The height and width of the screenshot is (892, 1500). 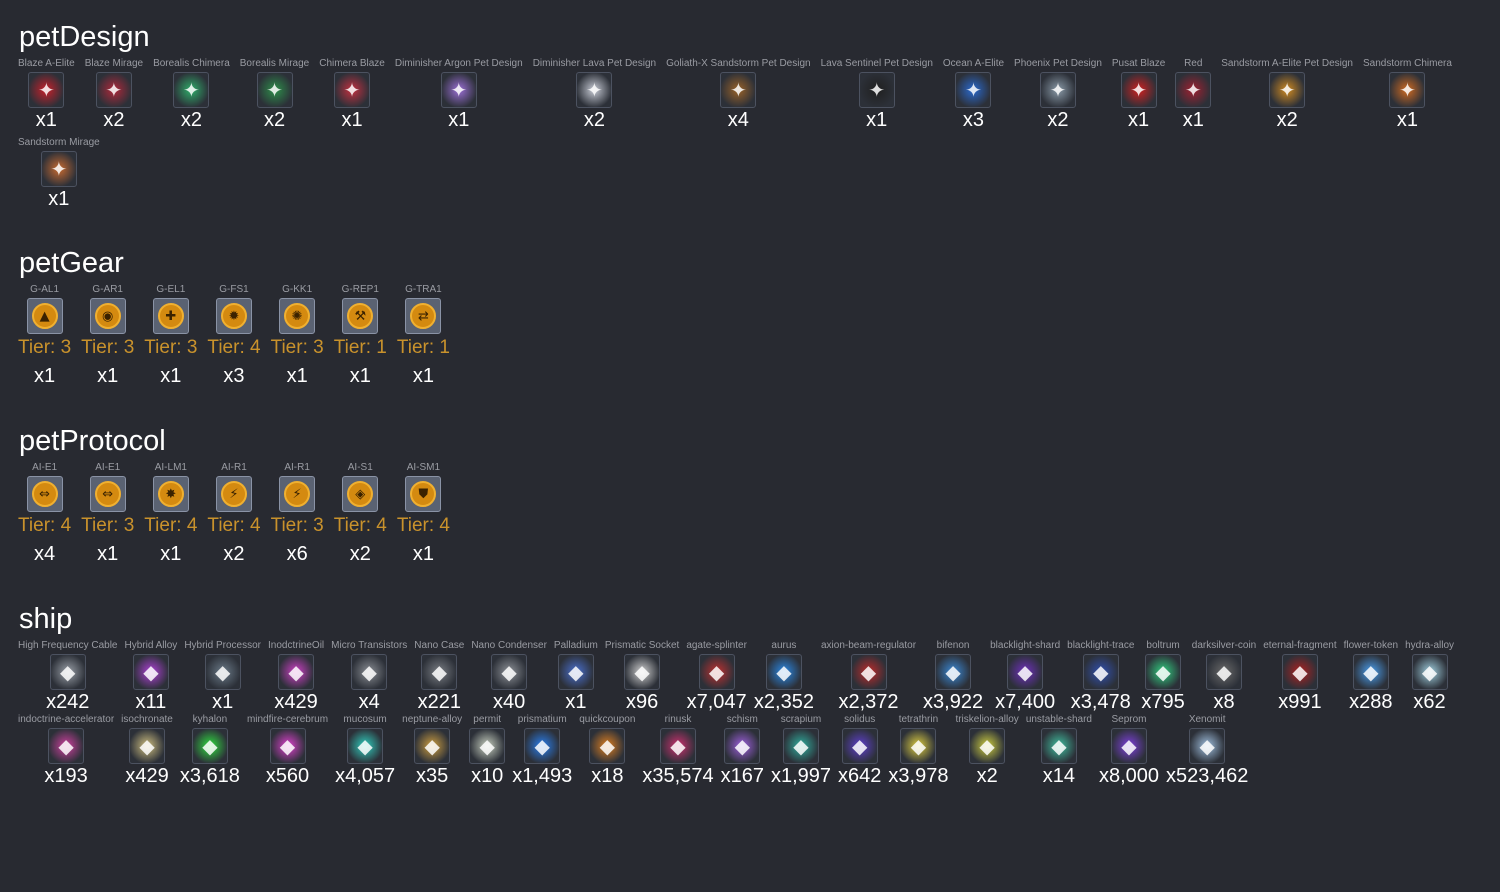 What do you see at coordinates (860, 719) in the screenshot?
I see `item-label: solidus` at bounding box center [860, 719].